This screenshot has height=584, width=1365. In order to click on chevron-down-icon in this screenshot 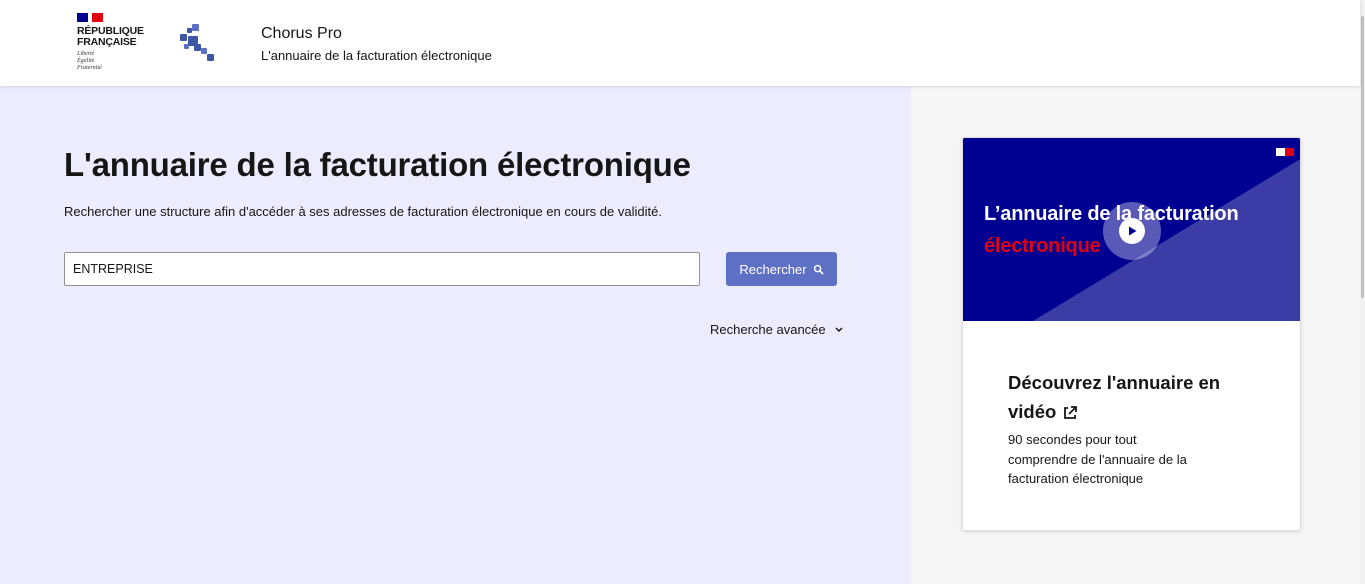, I will do `click(839, 329)`.